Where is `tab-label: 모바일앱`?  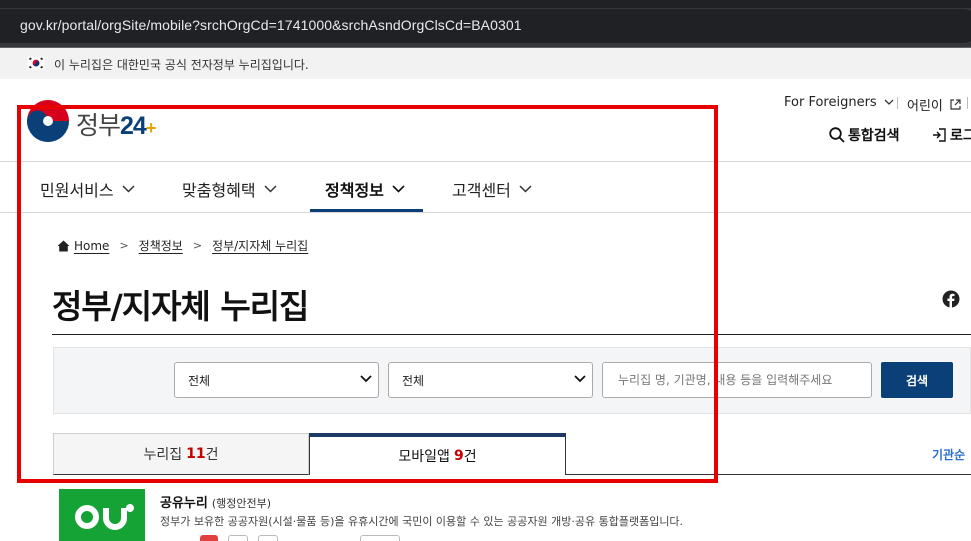
tab-label: 모바일앱 is located at coordinates (424, 457).